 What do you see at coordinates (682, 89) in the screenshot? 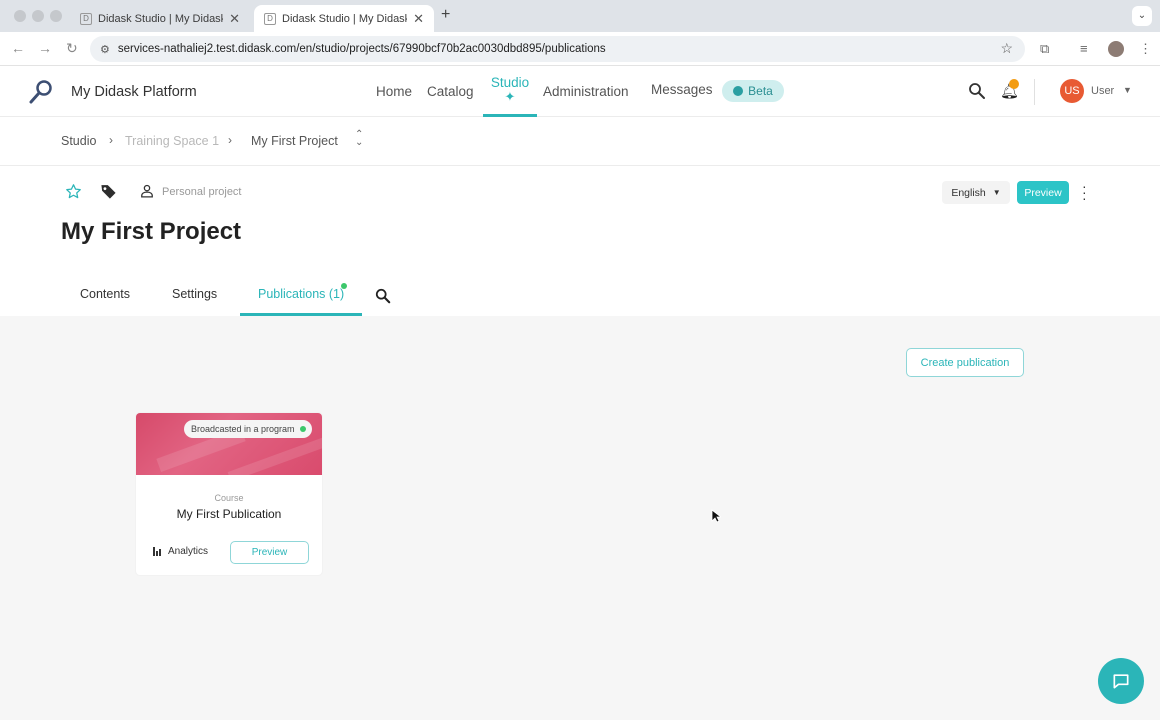
I see `nav-messages: Messages` at bounding box center [682, 89].